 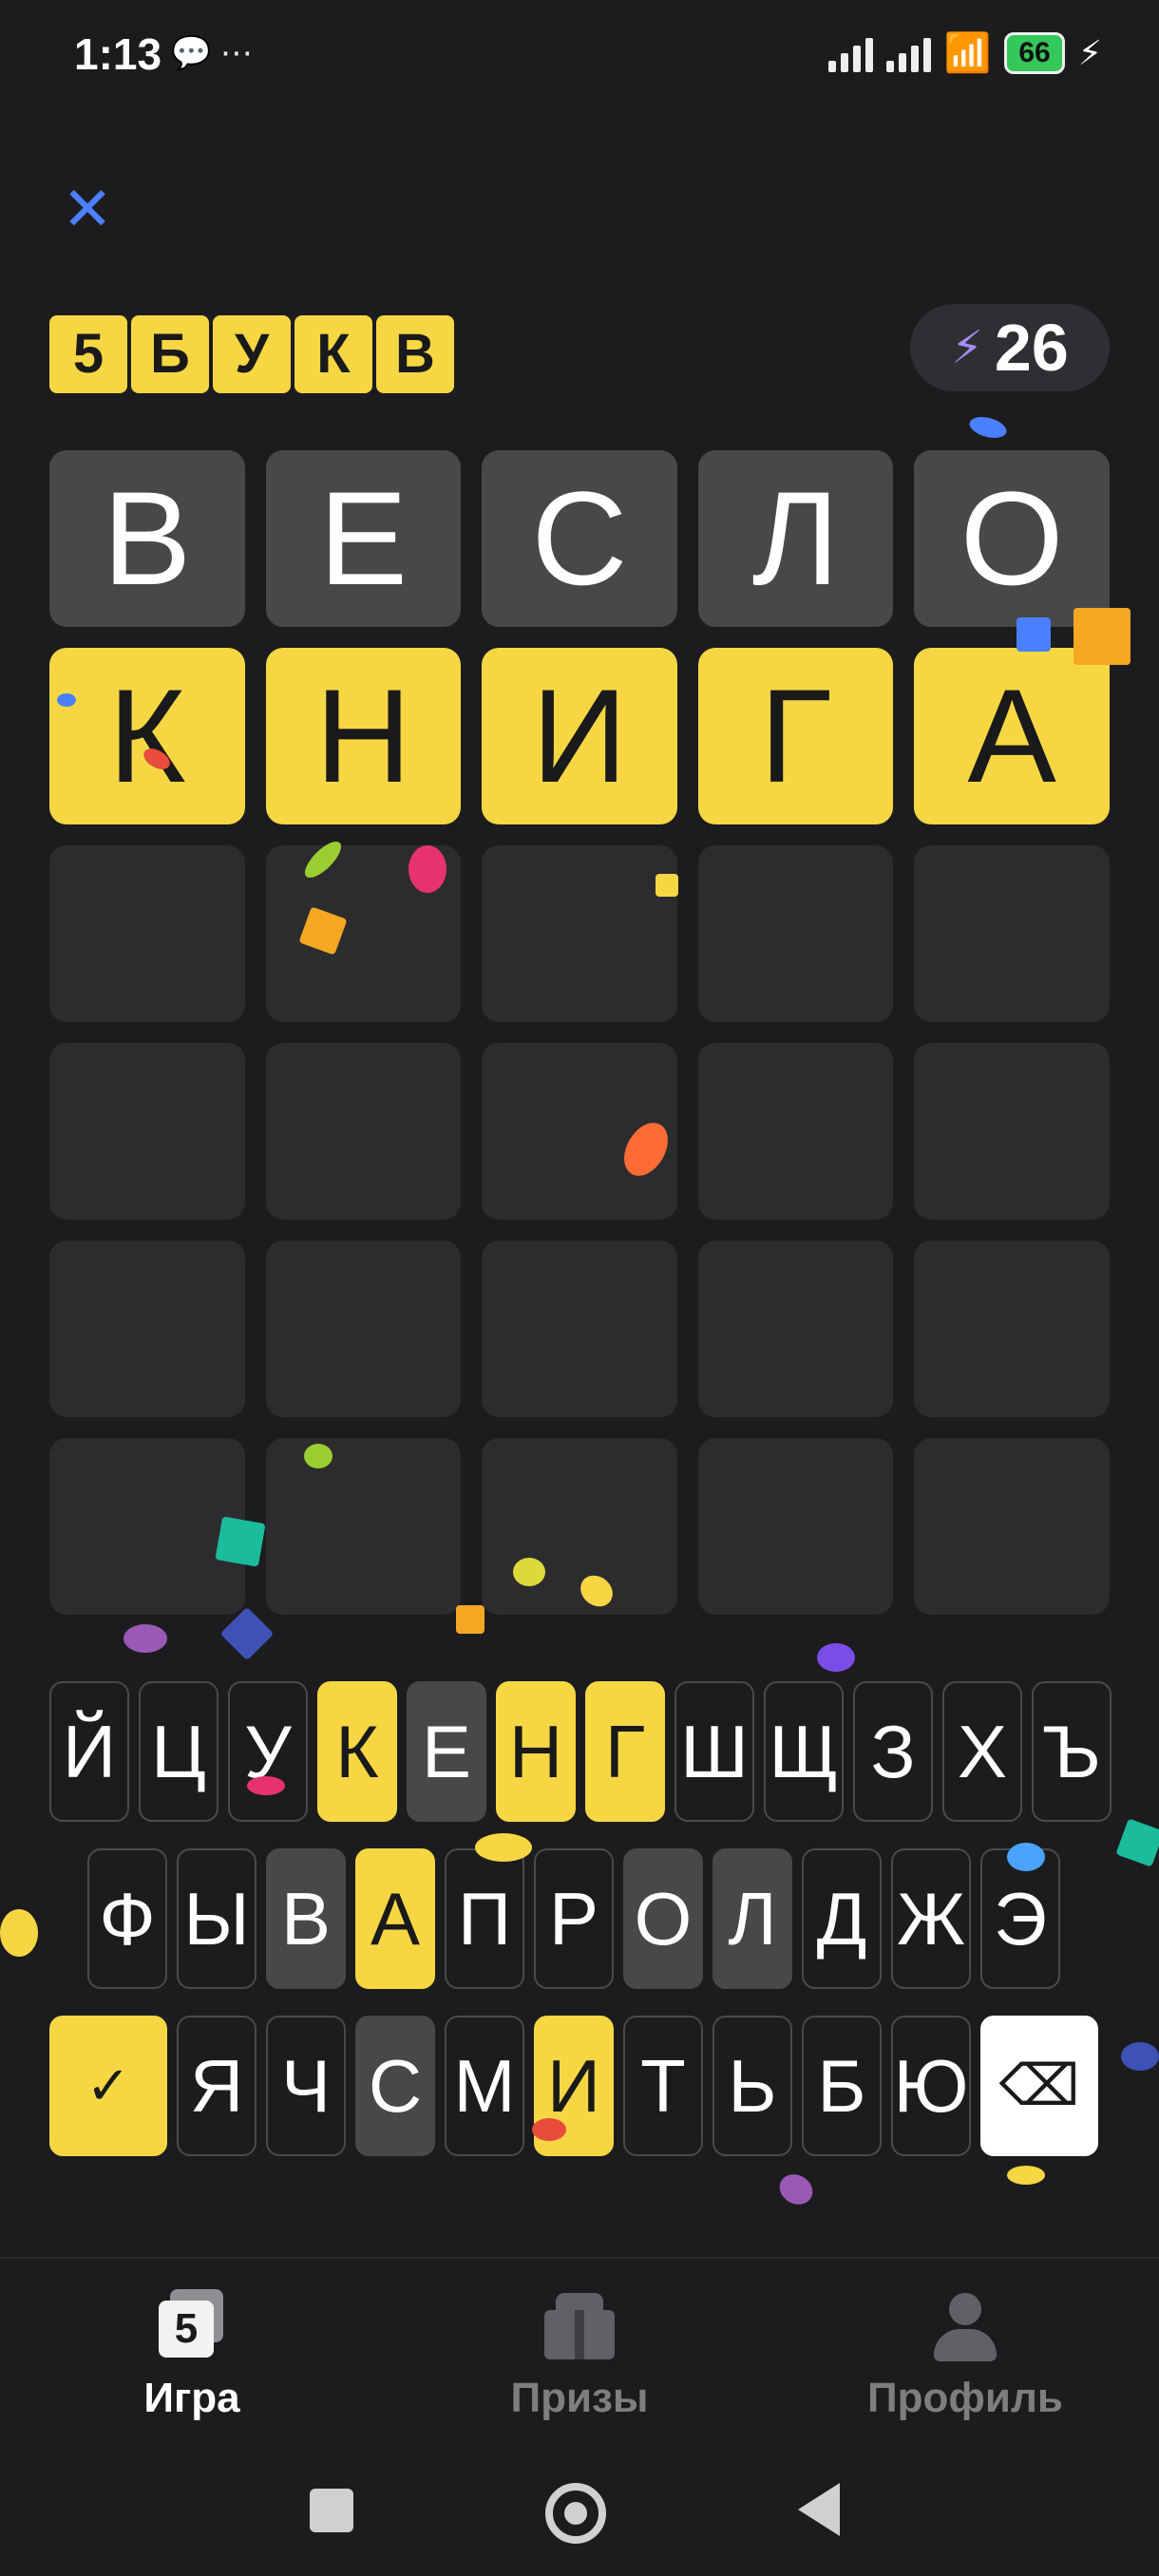 What do you see at coordinates (819, 2509) in the screenshot?
I see `back-button` at bounding box center [819, 2509].